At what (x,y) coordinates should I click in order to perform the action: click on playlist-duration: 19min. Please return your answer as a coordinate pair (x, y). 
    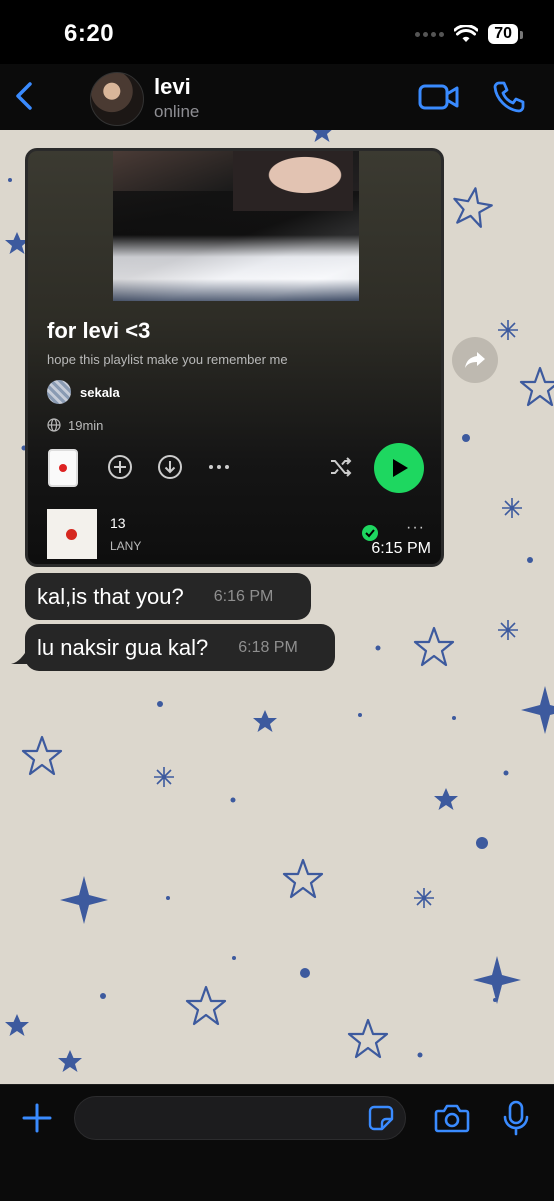
    Looking at the image, I should click on (86, 425).